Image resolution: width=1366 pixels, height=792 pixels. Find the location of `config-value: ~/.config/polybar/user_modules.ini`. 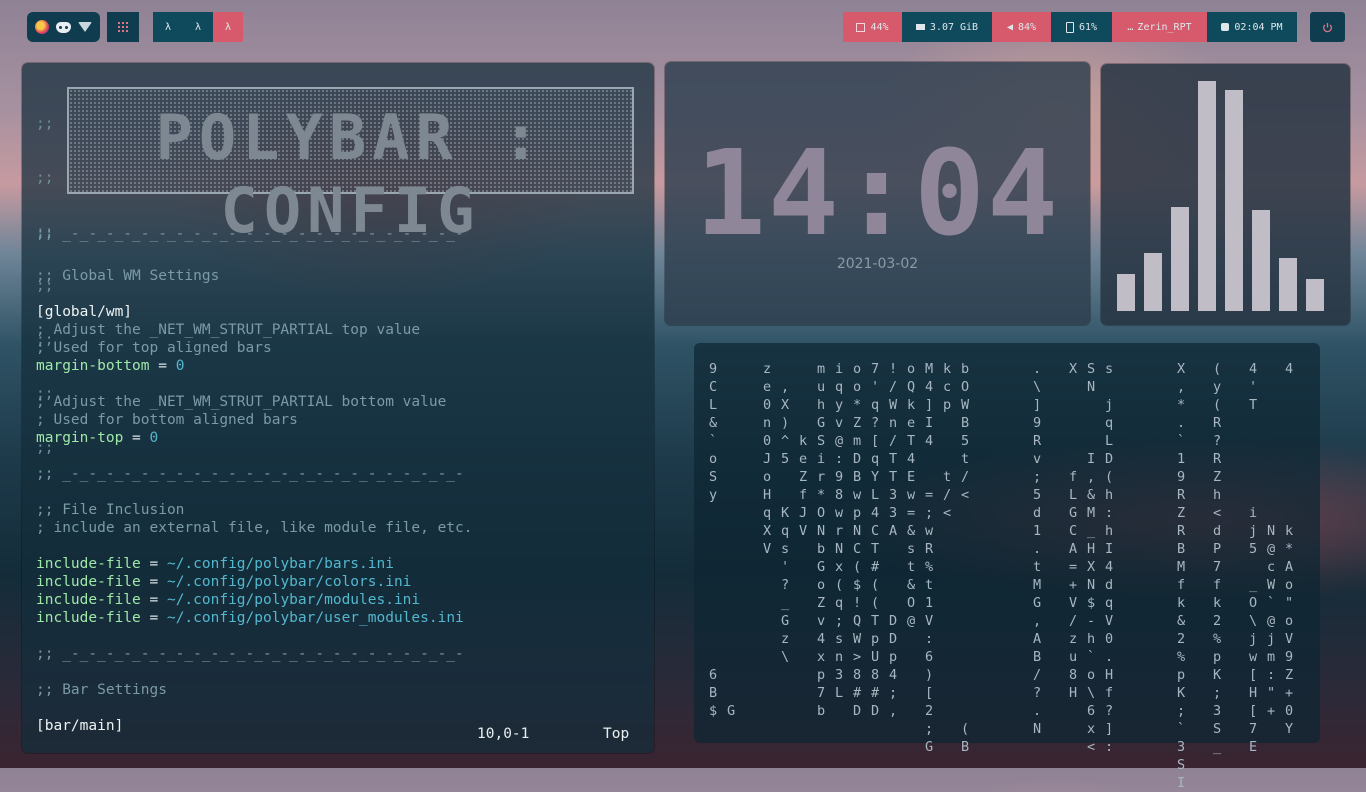

config-value: ~/.config/polybar/user_modules.ini is located at coordinates (315, 618).